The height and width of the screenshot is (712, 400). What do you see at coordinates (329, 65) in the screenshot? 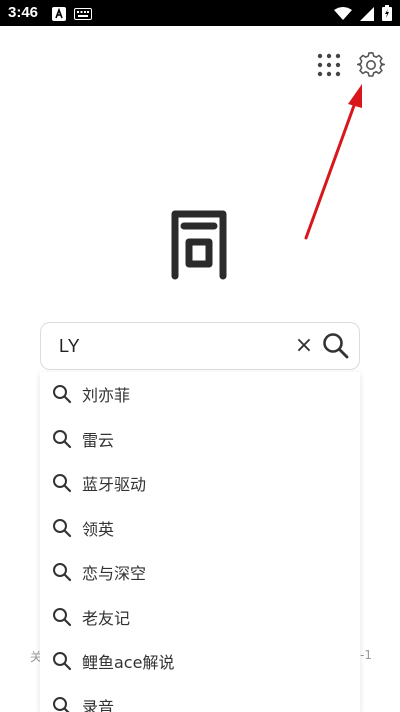
I see `apps-grid-icon` at bounding box center [329, 65].